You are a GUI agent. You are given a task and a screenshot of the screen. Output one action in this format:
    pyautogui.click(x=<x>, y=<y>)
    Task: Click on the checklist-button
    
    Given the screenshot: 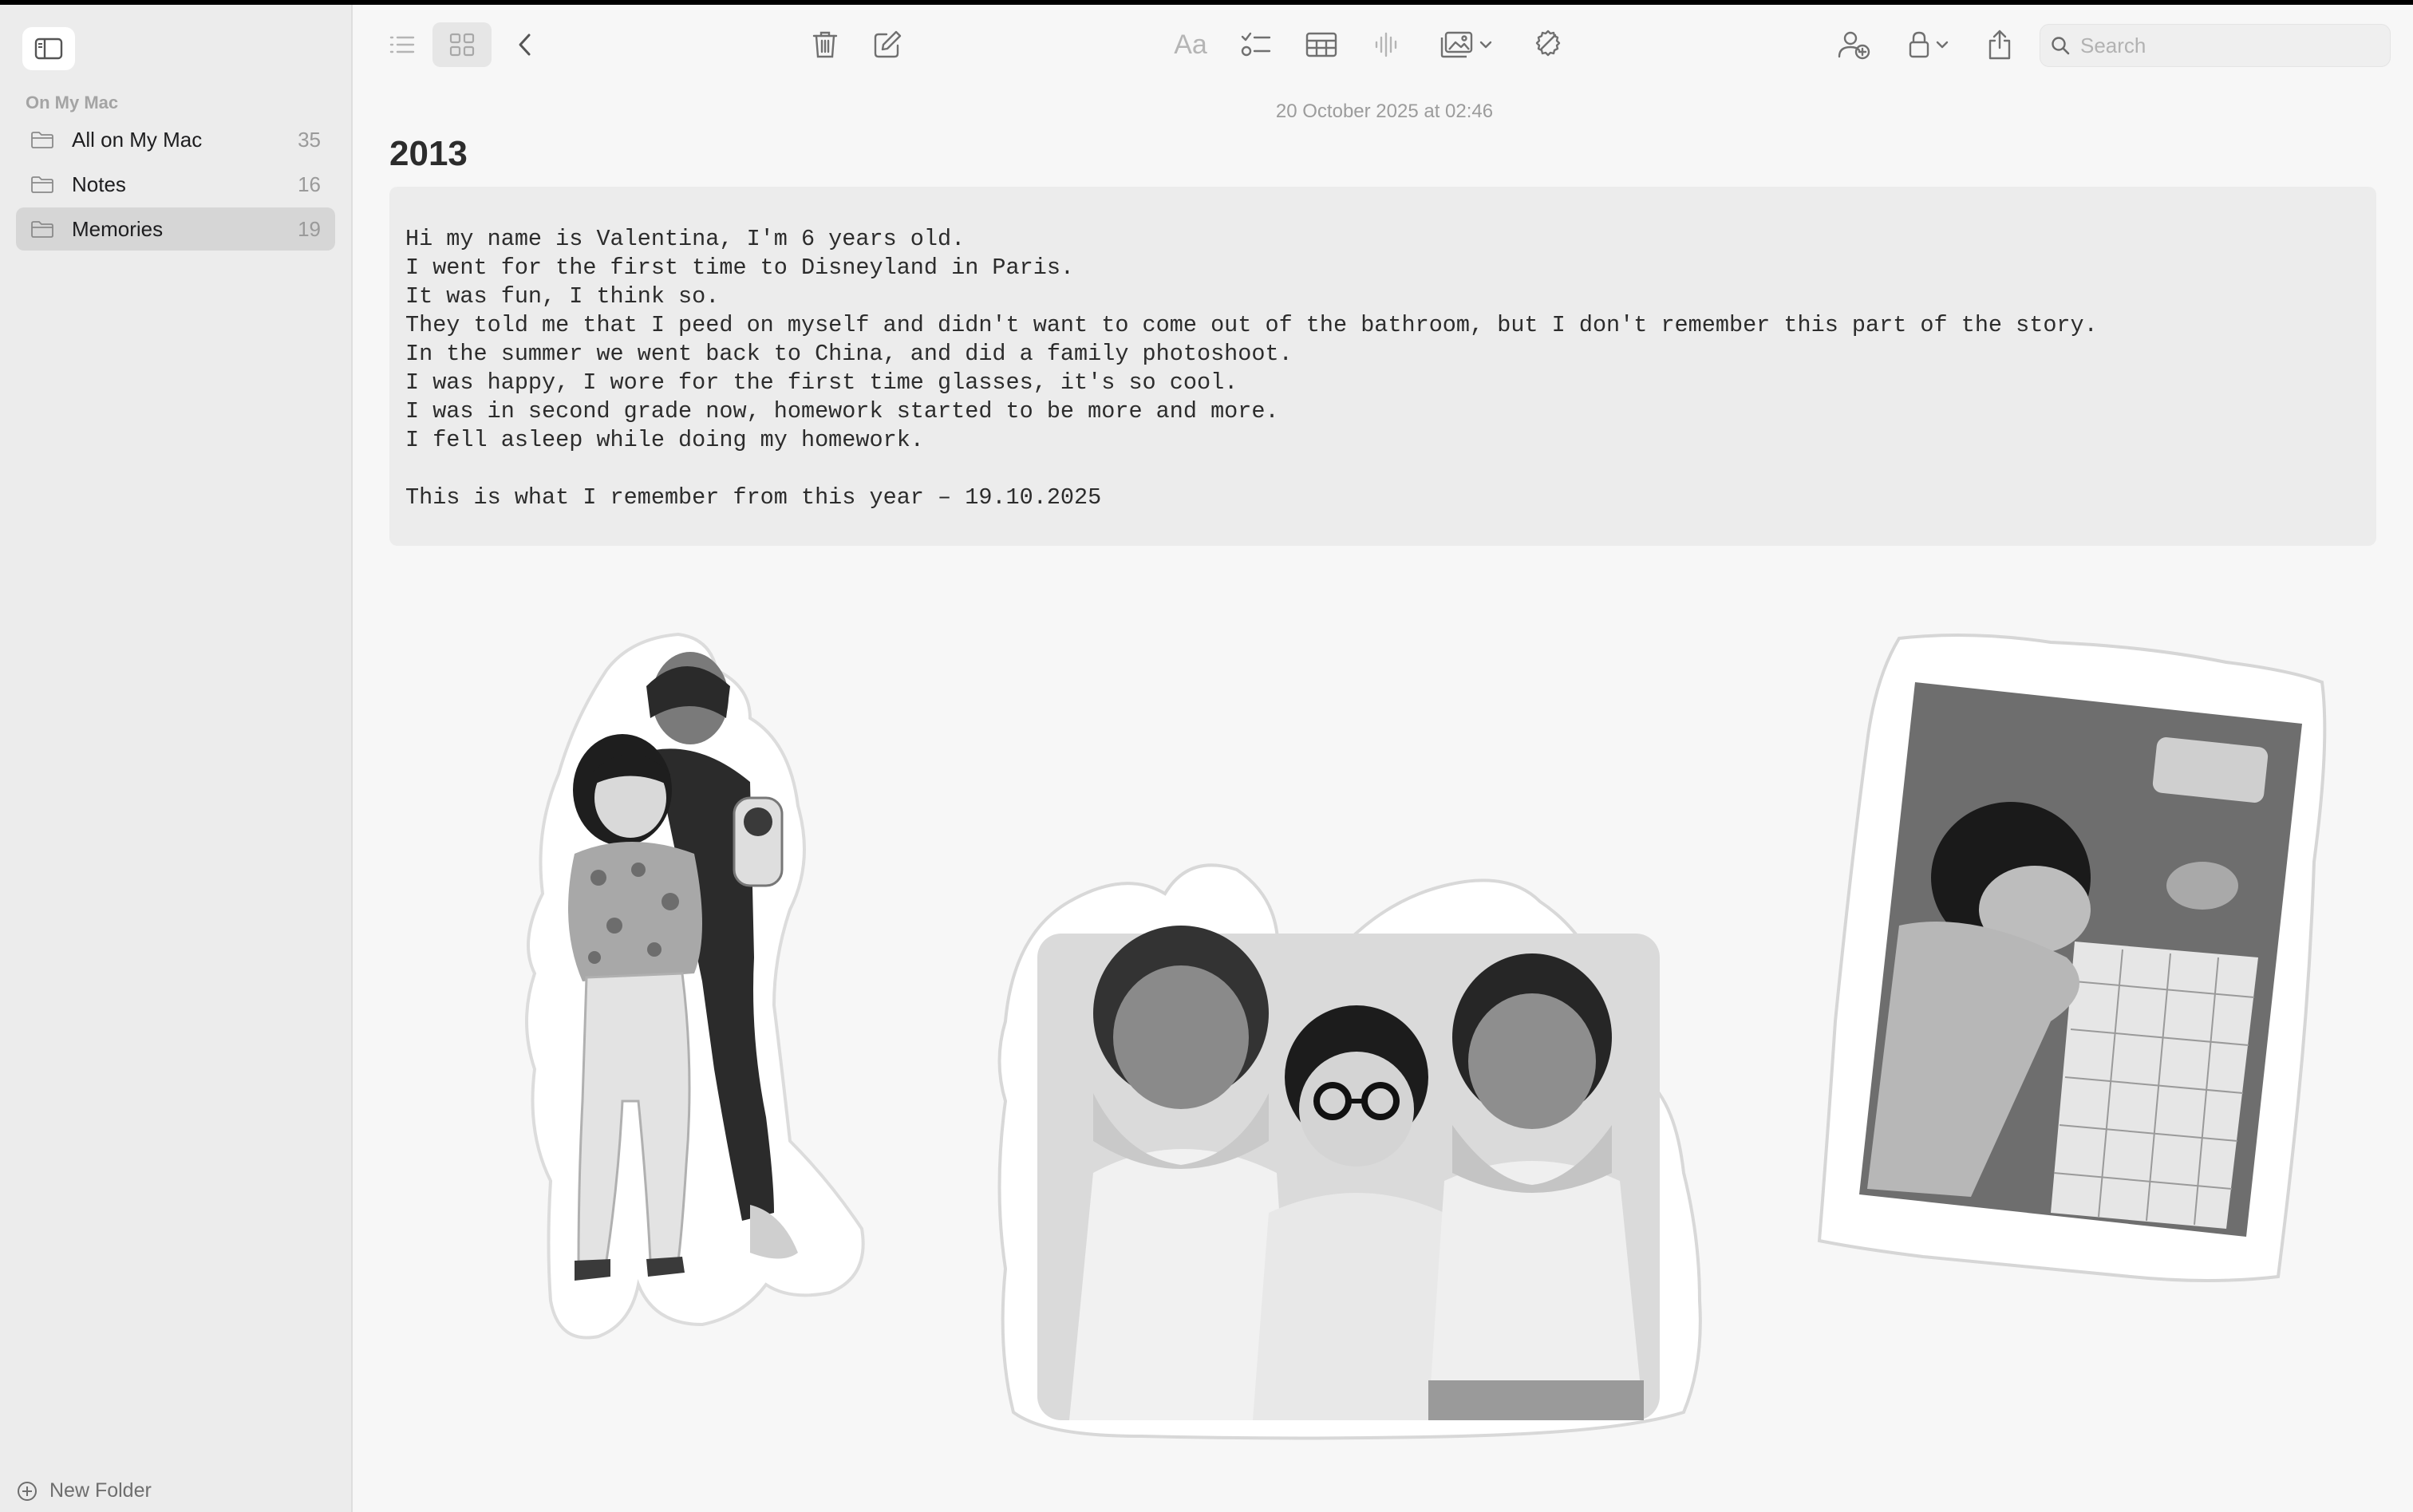 What is the action you would take?
    pyautogui.click(x=1256, y=44)
    